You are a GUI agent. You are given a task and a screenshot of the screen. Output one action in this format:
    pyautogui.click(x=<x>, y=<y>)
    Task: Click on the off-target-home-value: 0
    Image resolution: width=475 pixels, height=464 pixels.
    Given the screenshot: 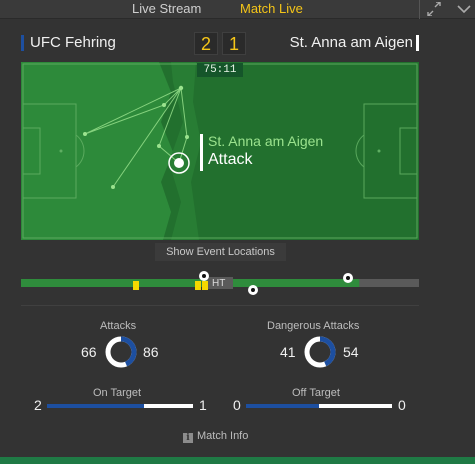 What is the action you would take?
    pyautogui.click(x=237, y=405)
    